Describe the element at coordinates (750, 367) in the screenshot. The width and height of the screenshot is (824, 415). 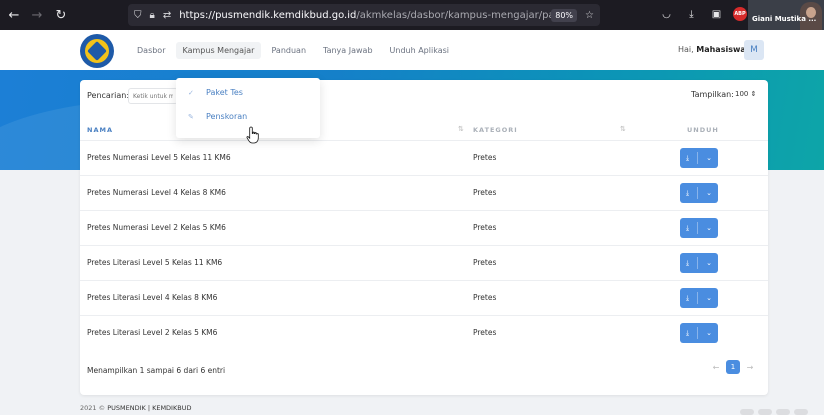
I see `next-page-icon: →` at that location.